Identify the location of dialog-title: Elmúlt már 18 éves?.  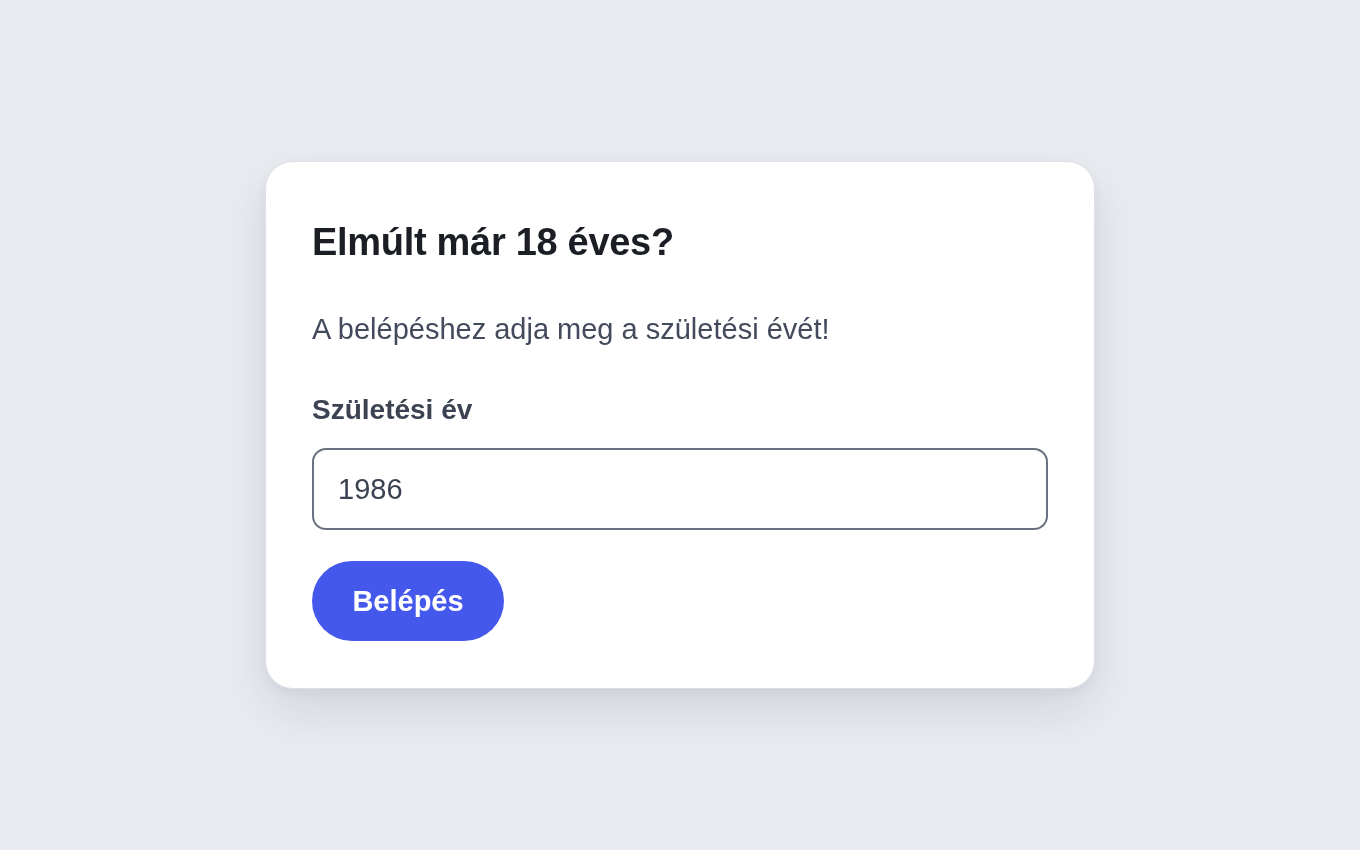
(493, 242).